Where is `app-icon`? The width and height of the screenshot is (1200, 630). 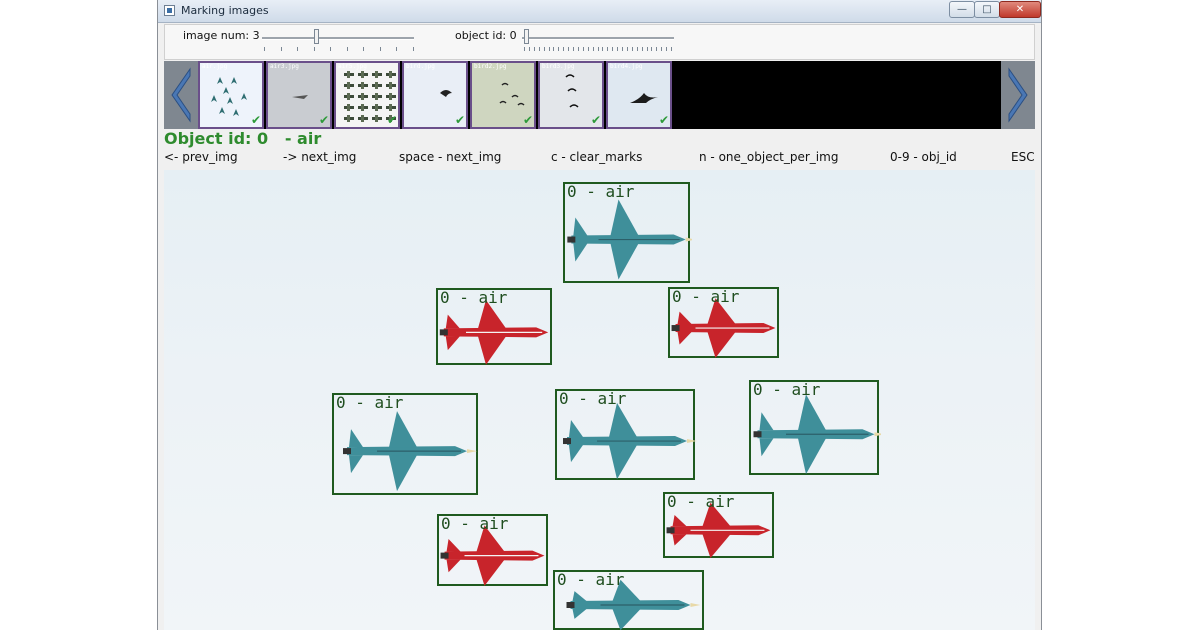
app-icon is located at coordinates (169, 10).